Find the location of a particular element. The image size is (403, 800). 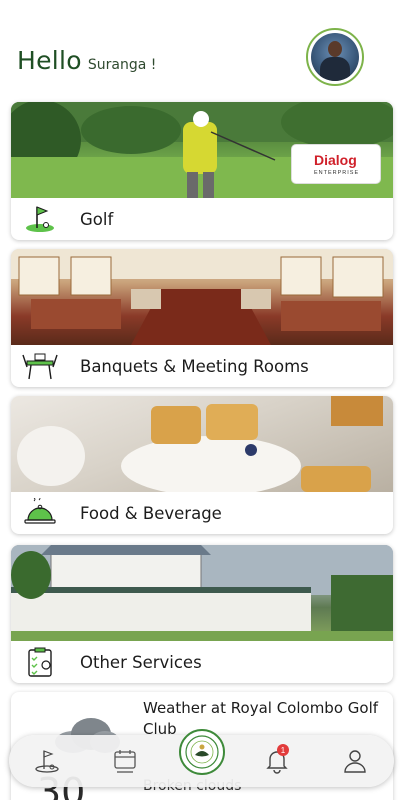

weather-title: Weather at Royal Colombo Golf Club is located at coordinates (261, 718).